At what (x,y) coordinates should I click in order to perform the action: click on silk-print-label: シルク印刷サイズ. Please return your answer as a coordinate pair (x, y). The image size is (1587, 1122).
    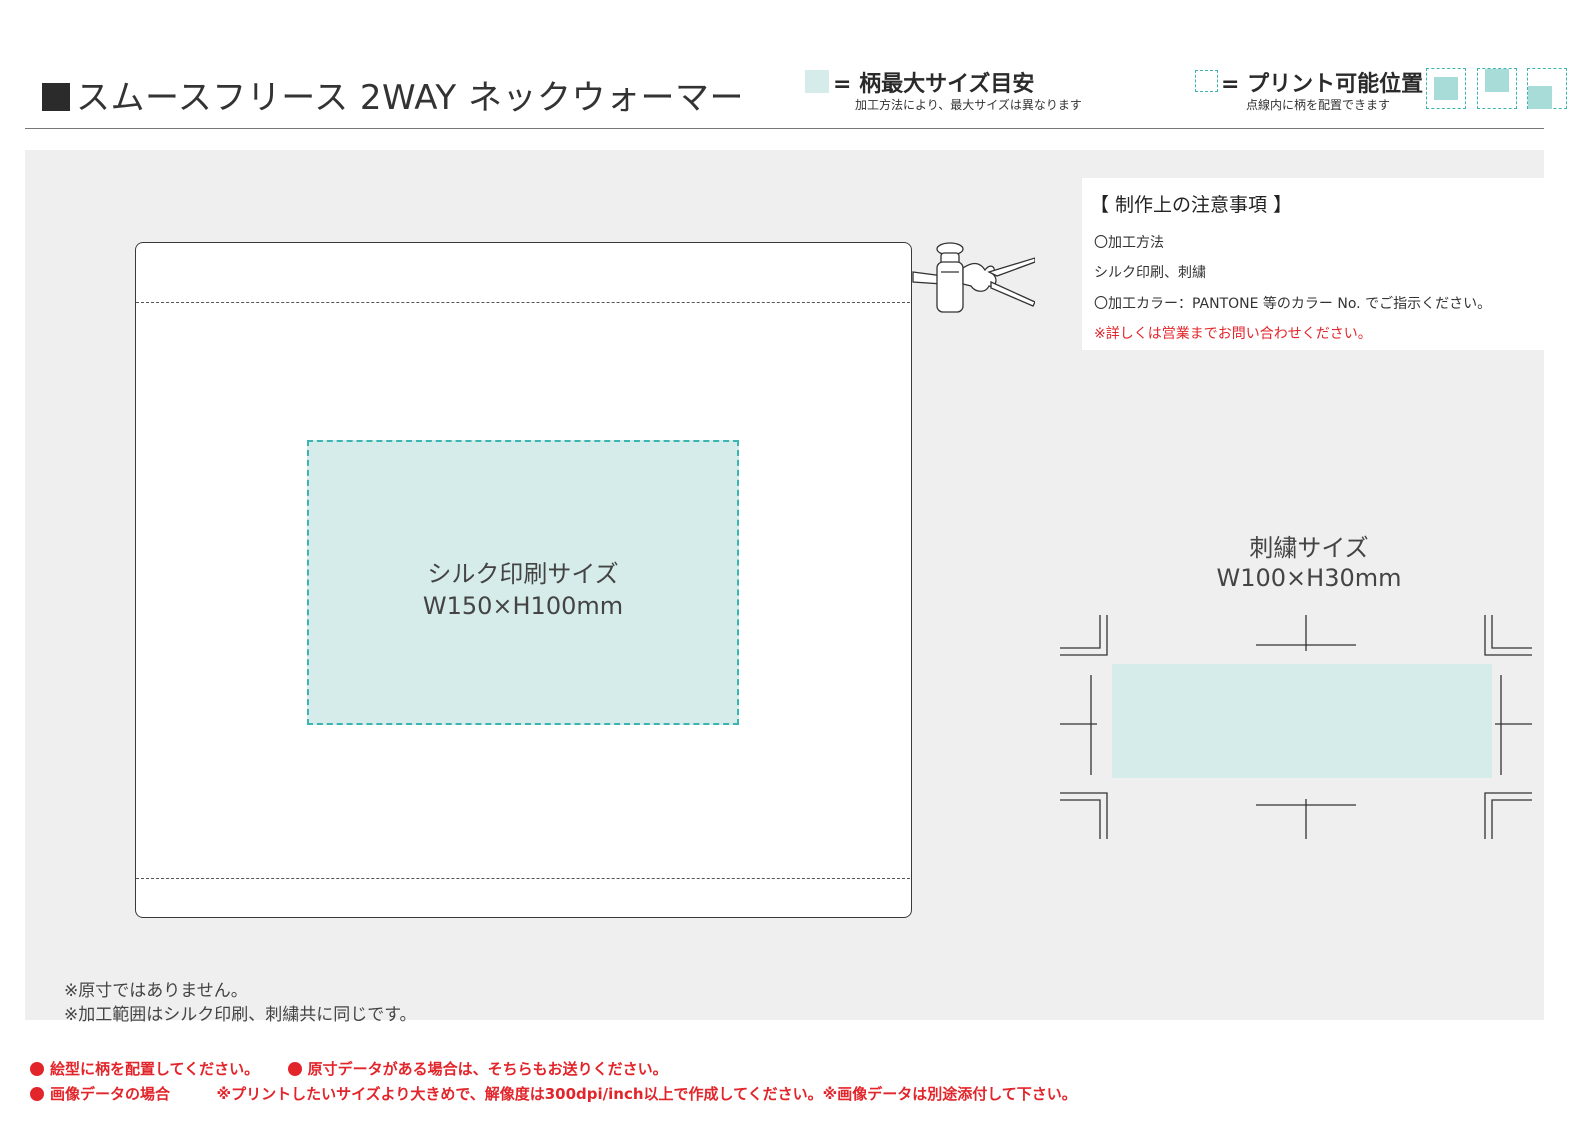
    Looking at the image, I should click on (523, 574).